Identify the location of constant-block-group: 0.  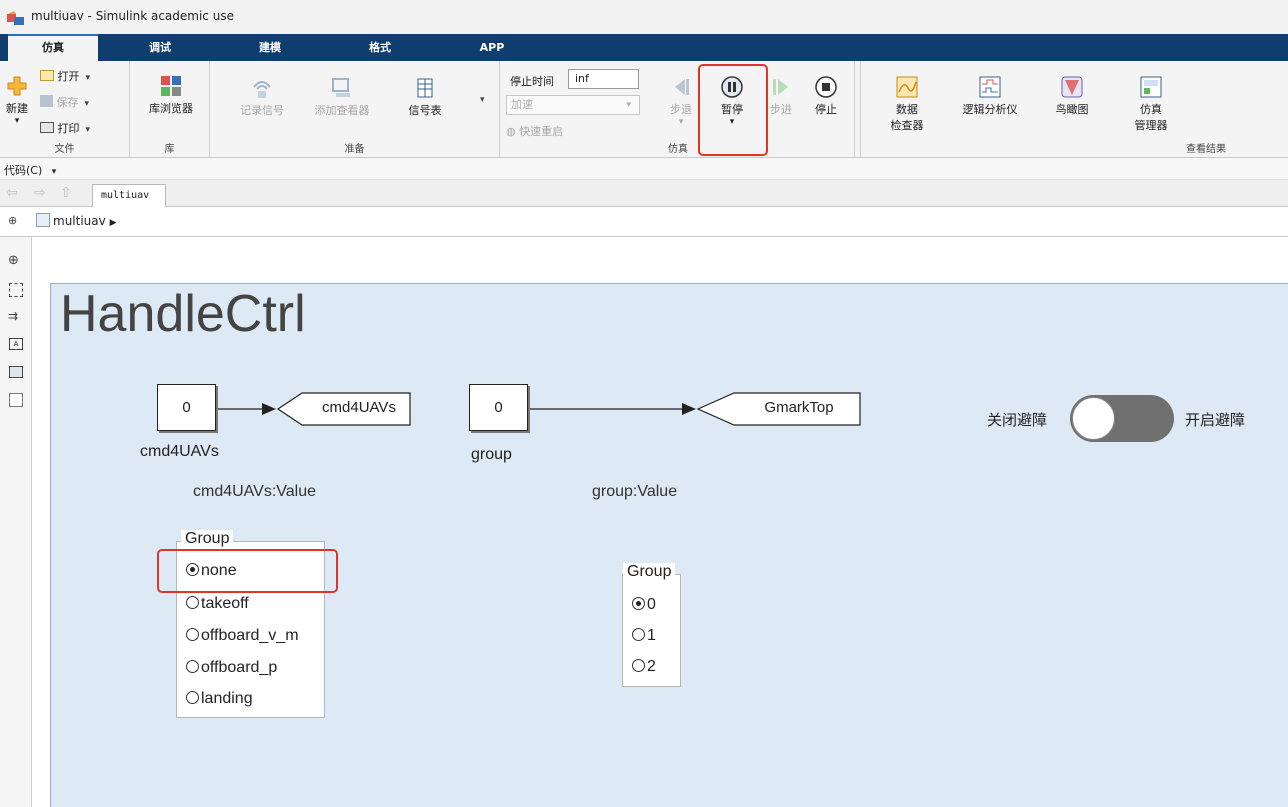
(498, 407).